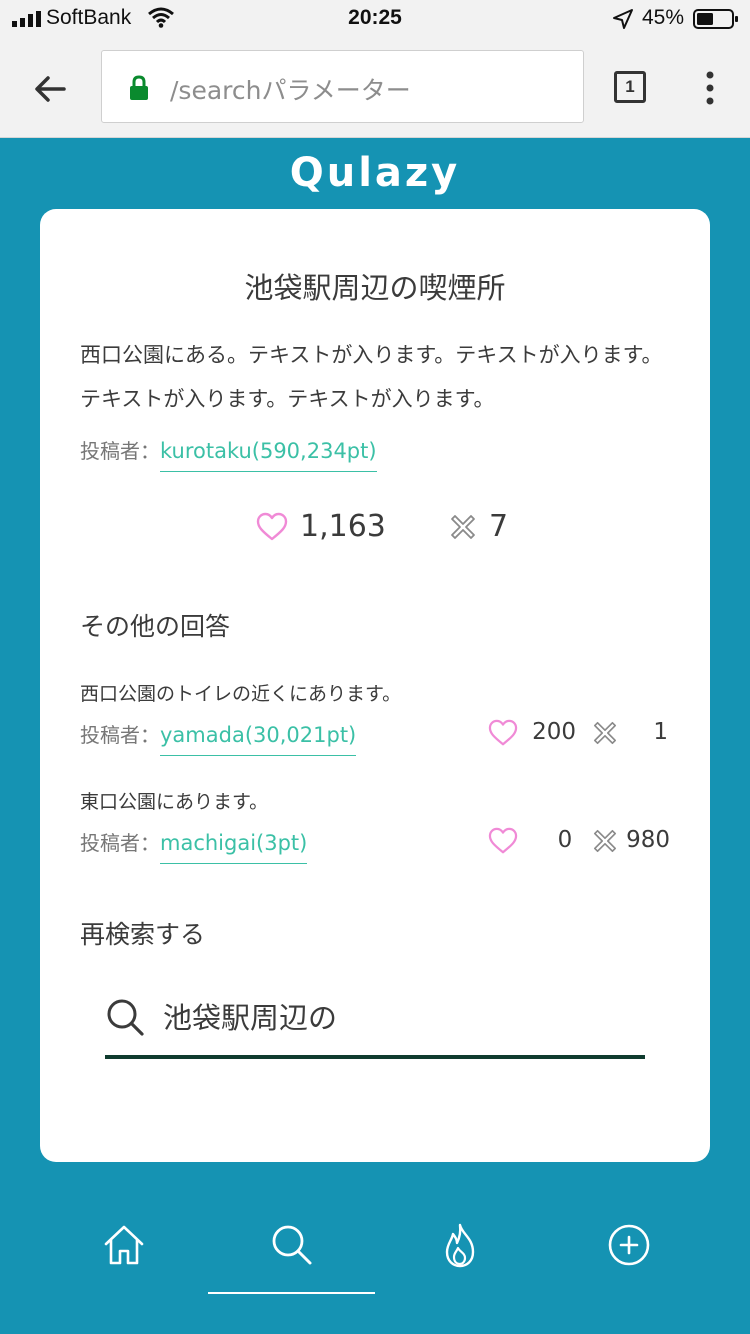 Image resolution: width=750 pixels, height=1334 pixels. What do you see at coordinates (250, 1016) in the screenshot?
I see `research-input-value: 池袋駅周辺の` at bounding box center [250, 1016].